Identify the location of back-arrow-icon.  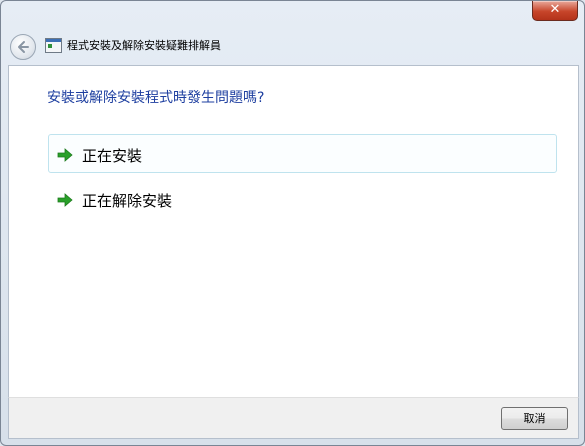
(23, 47).